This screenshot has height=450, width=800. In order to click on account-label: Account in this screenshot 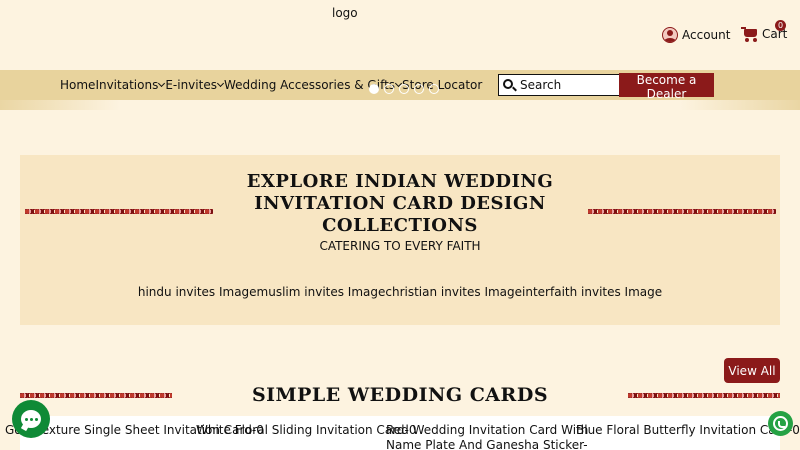, I will do `click(706, 35)`.